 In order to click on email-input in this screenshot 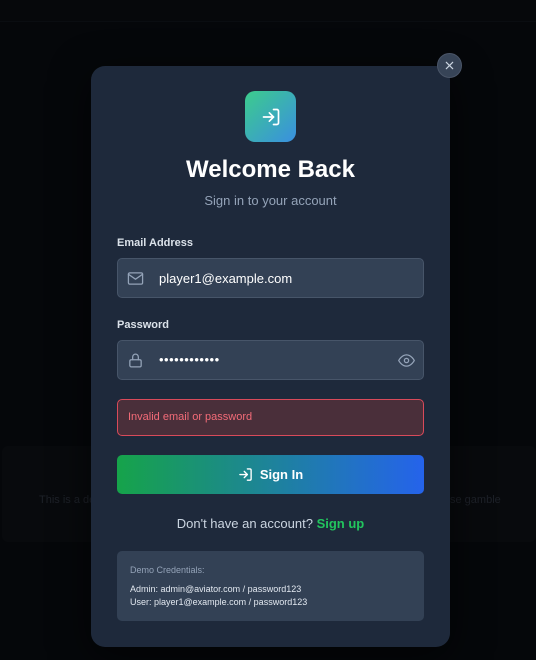, I will do `click(269, 278)`.